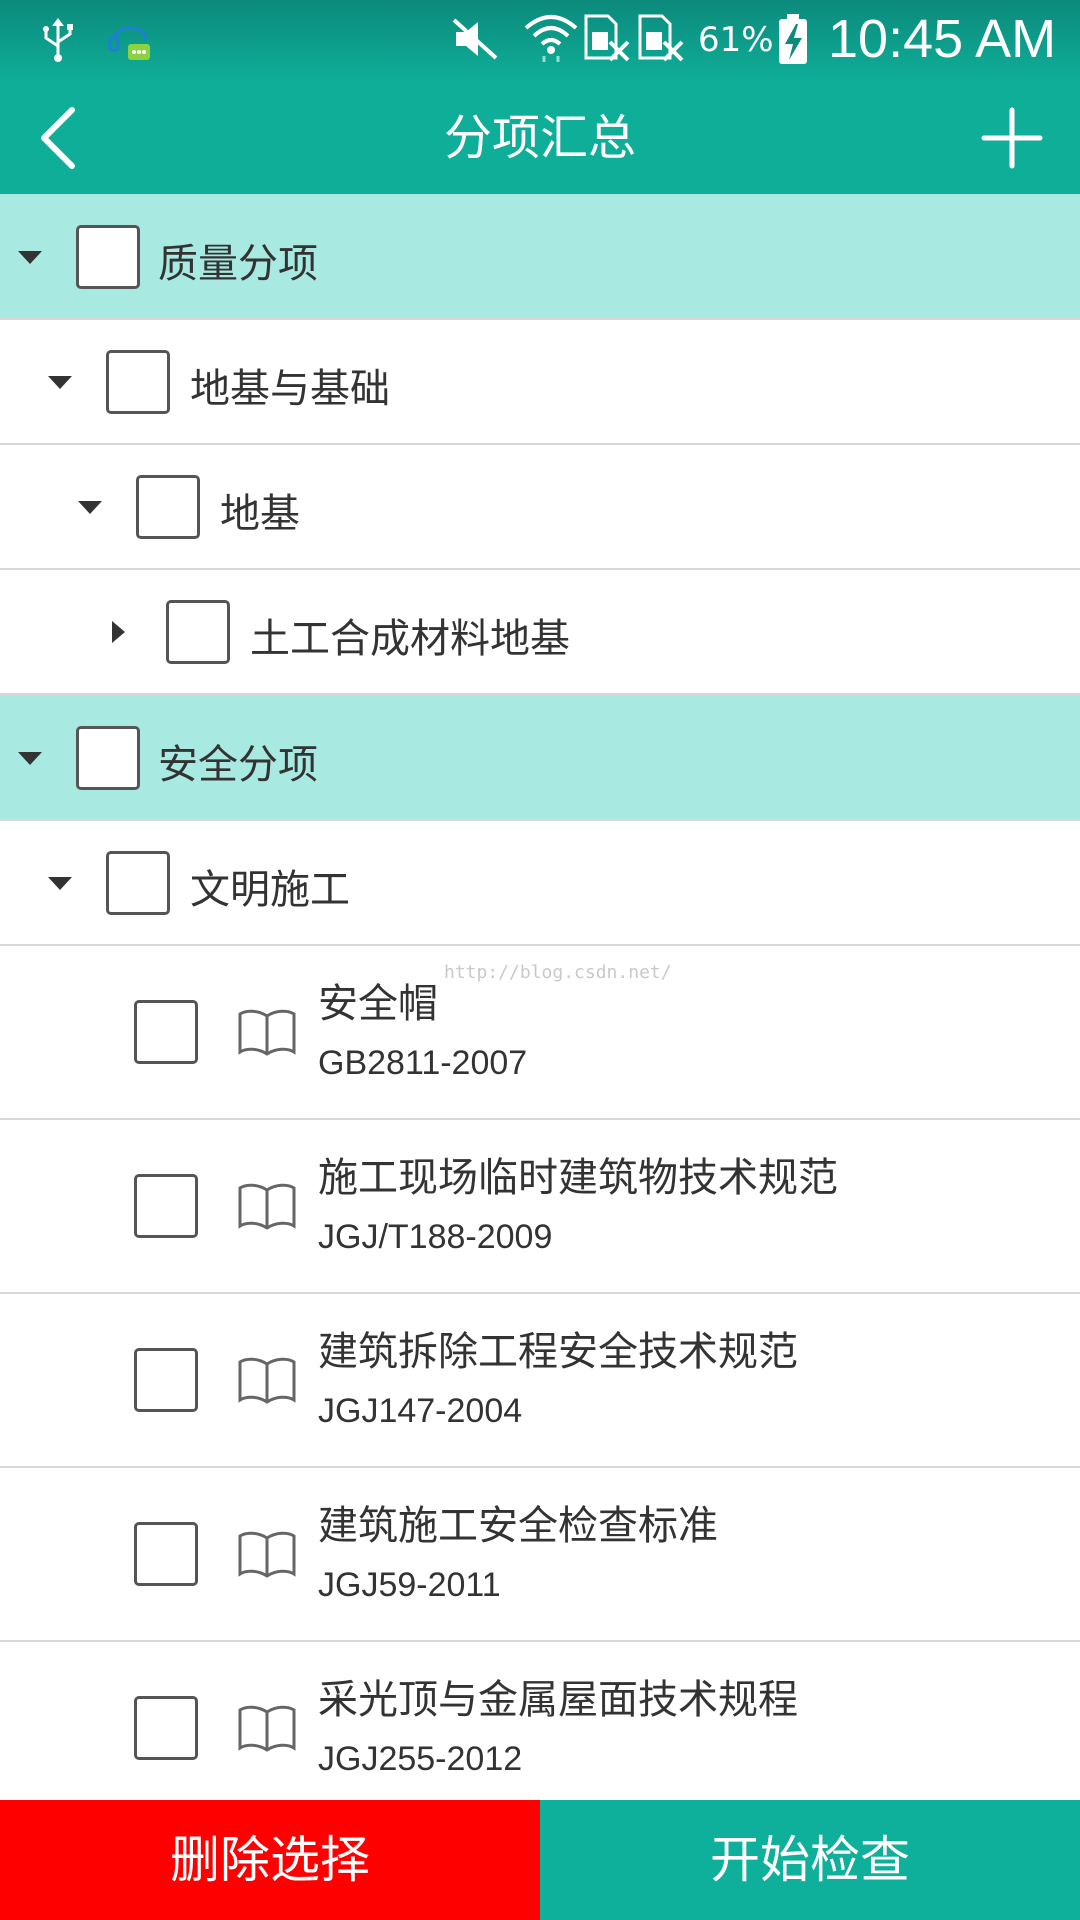 The height and width of the screenshot is (1920, 1080). Describe the element at coordinates (108, 257) in the screenshot. I see `checkbox-quality` at that location.